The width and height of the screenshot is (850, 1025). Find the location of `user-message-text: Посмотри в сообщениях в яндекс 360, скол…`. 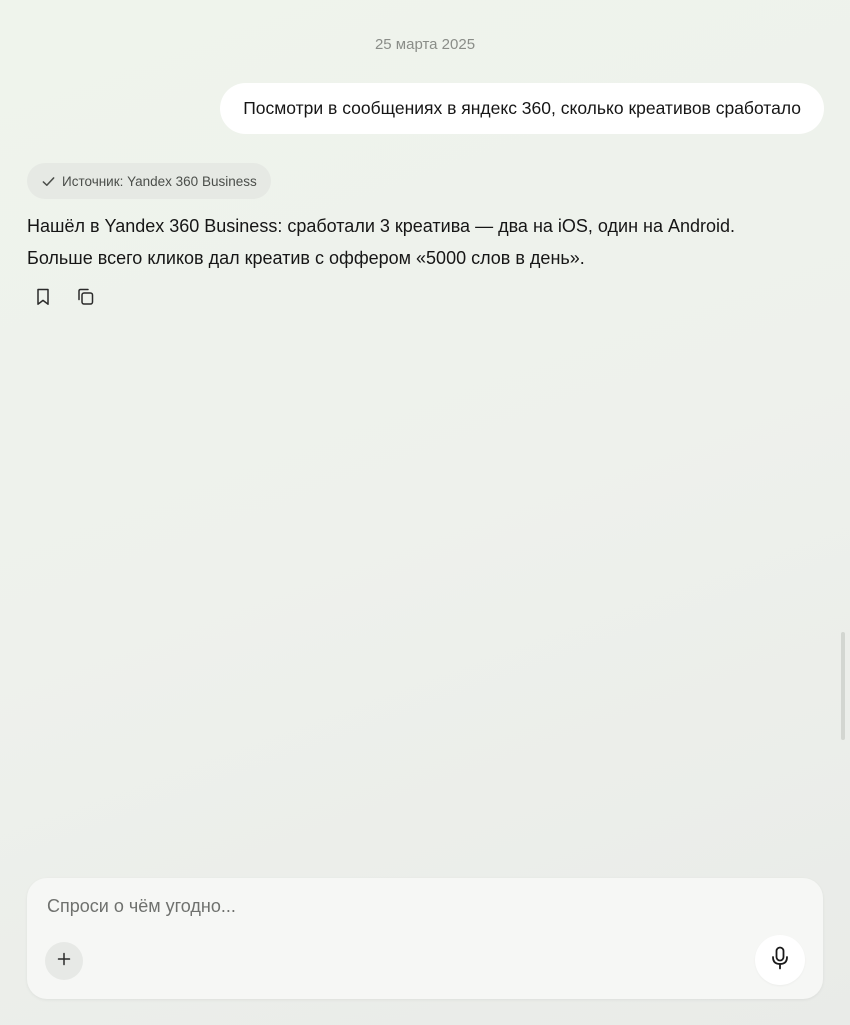

user-message-text: Посмотри в сообщениях в яндекс 360, скол… is located at coordinates (522, 108).